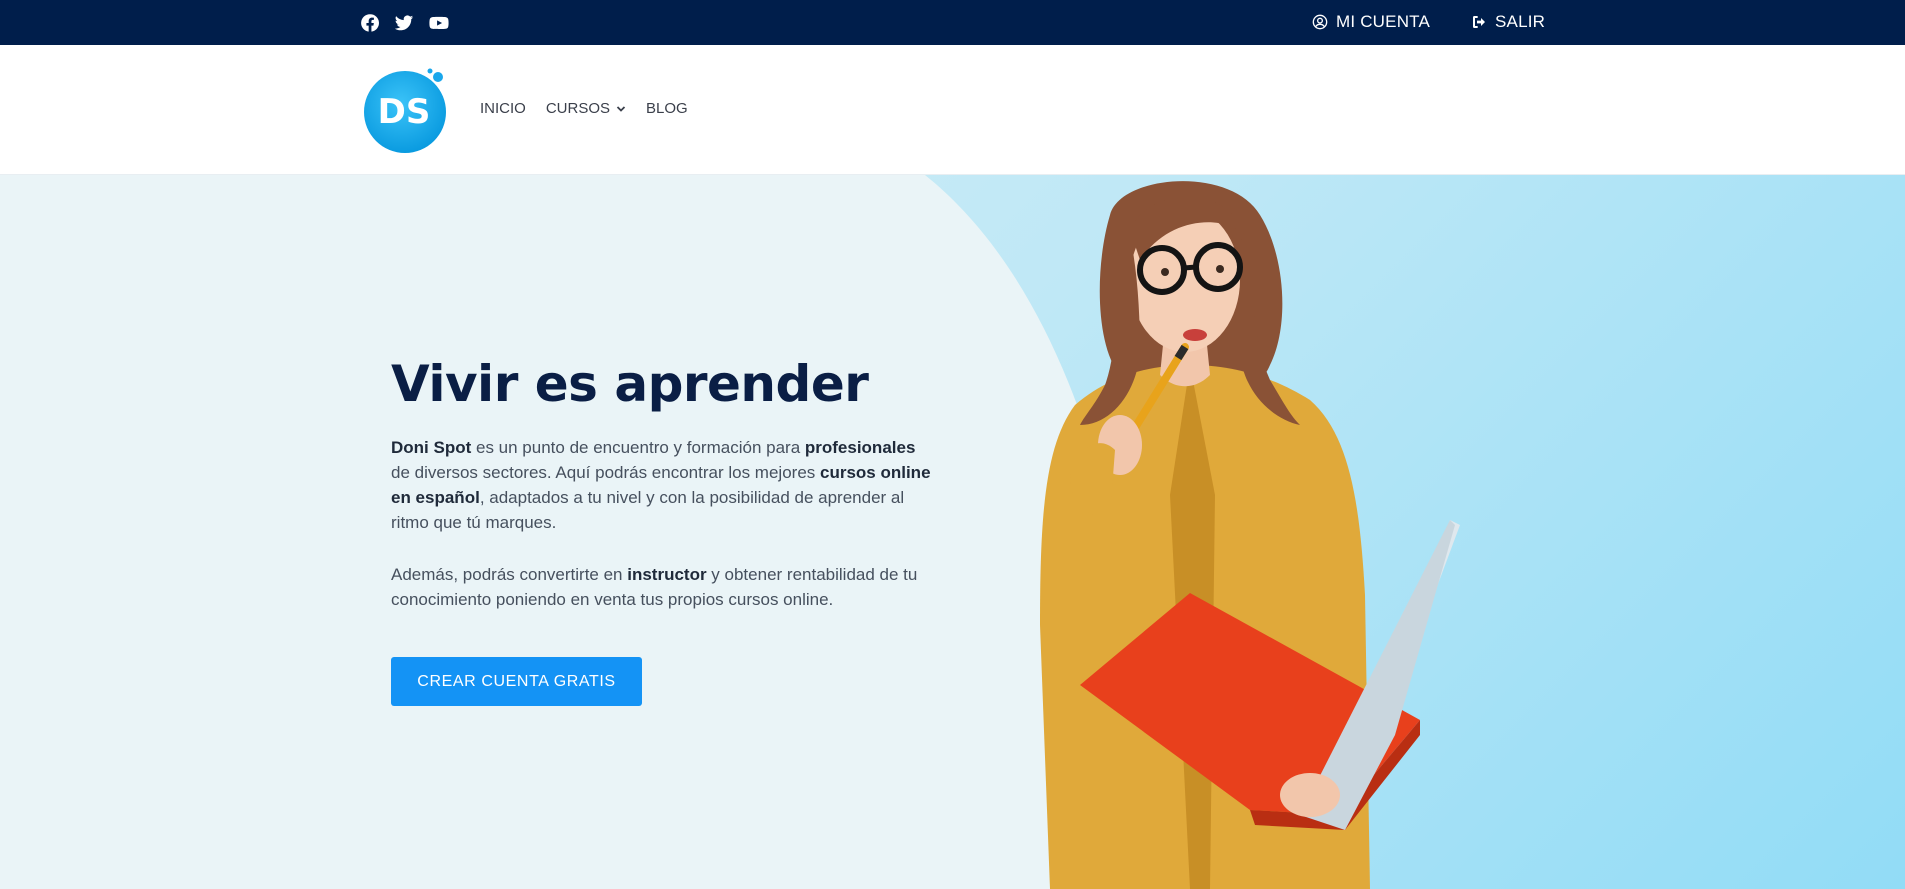 The height and width of the screenshot is (889, 1905). Describe the element at coordinates (1520, 21) in the screenshot. I see `logout-label: SALIR` at that location.